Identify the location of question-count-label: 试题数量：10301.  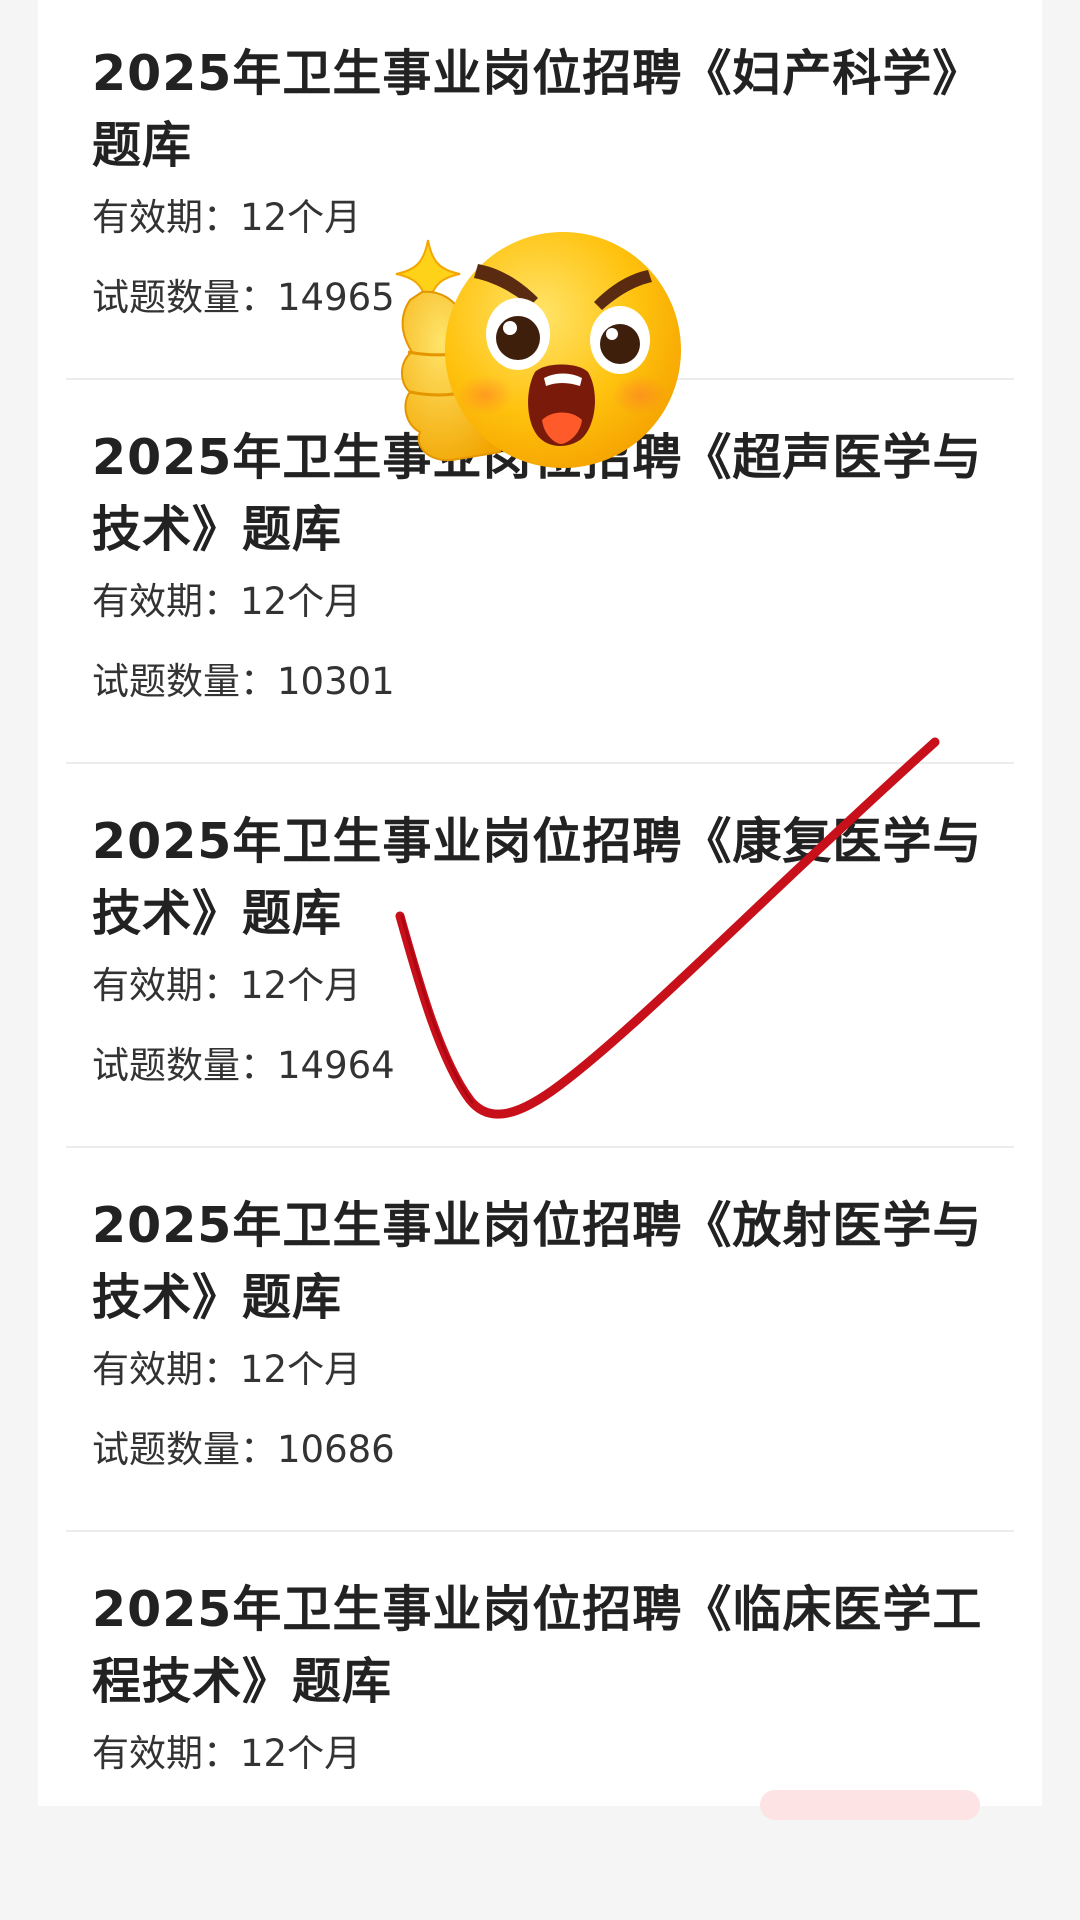
(243, 681).